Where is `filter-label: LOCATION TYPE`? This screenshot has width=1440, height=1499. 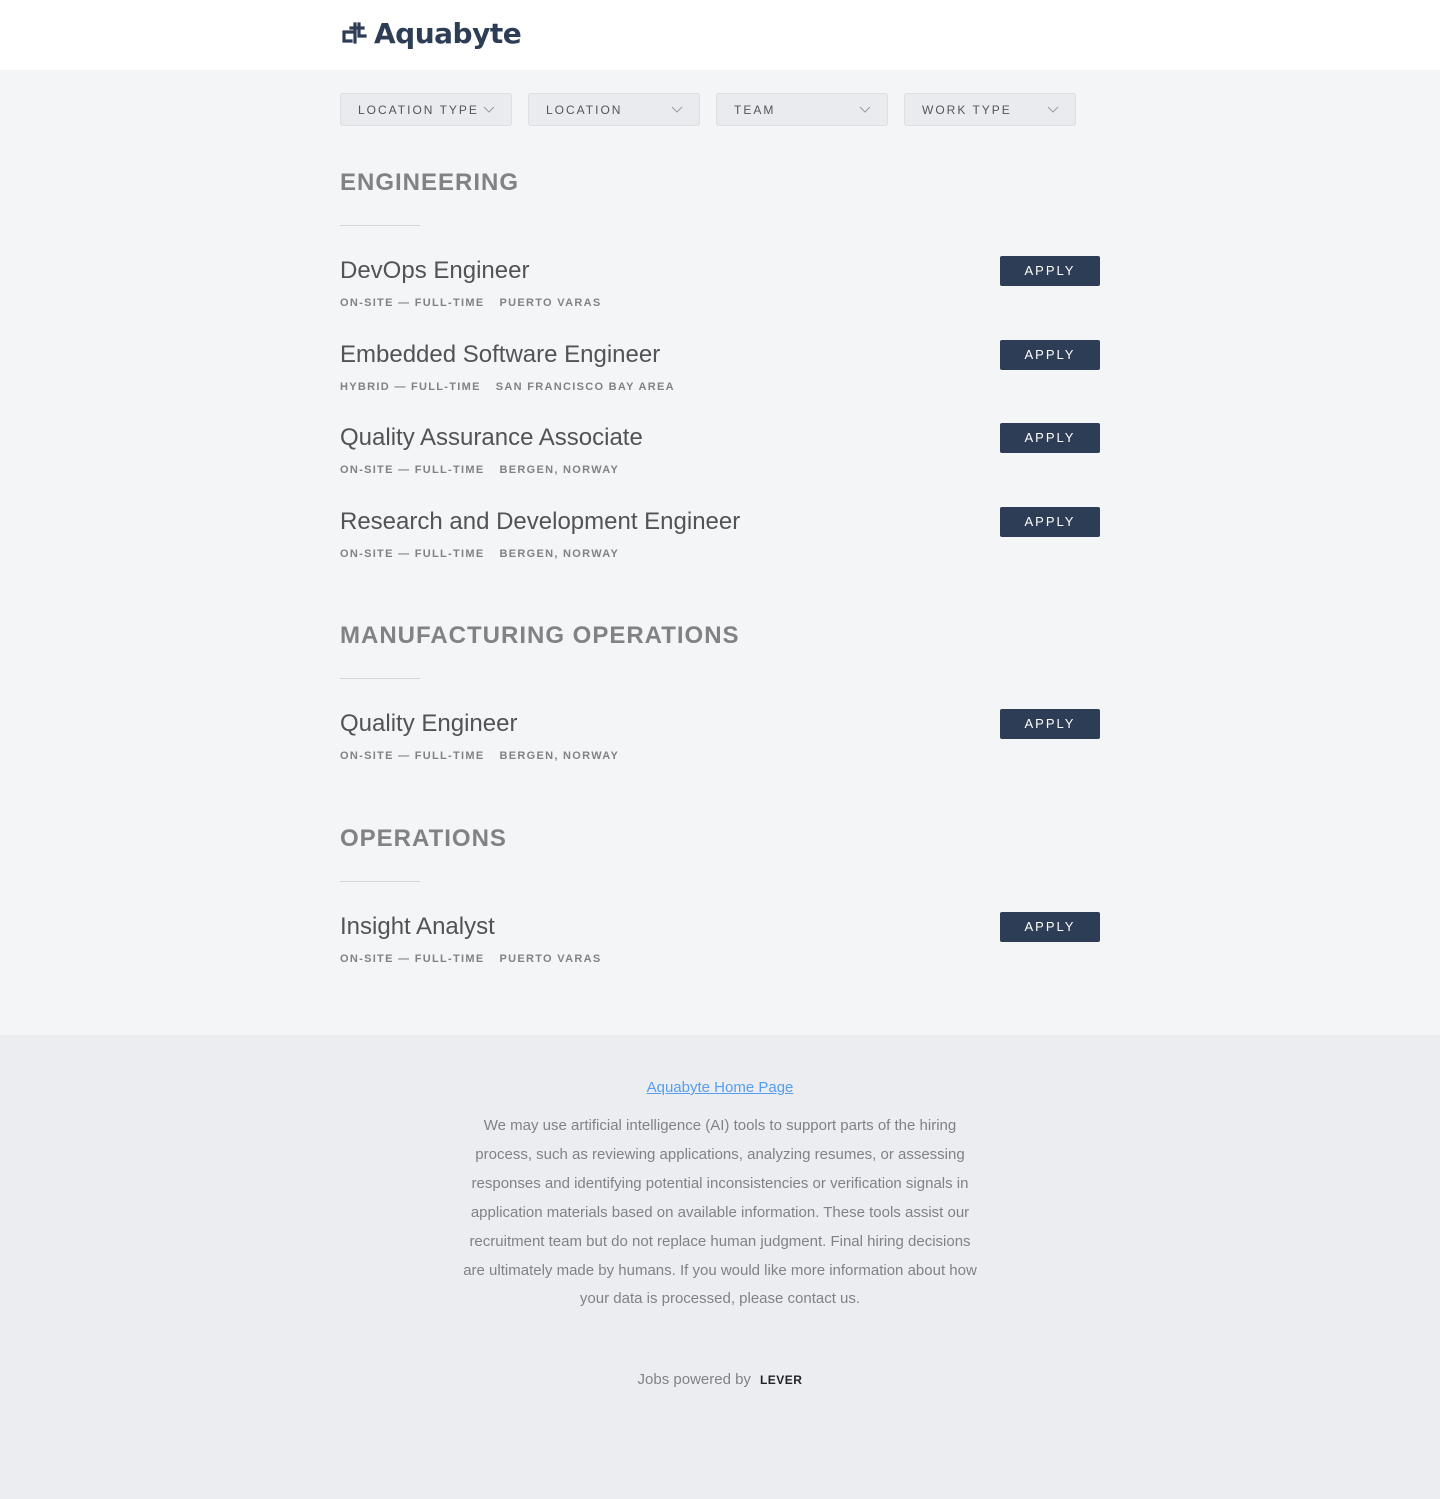
filter-label: LOCATION TYPE is located at coordinates (418, 109).